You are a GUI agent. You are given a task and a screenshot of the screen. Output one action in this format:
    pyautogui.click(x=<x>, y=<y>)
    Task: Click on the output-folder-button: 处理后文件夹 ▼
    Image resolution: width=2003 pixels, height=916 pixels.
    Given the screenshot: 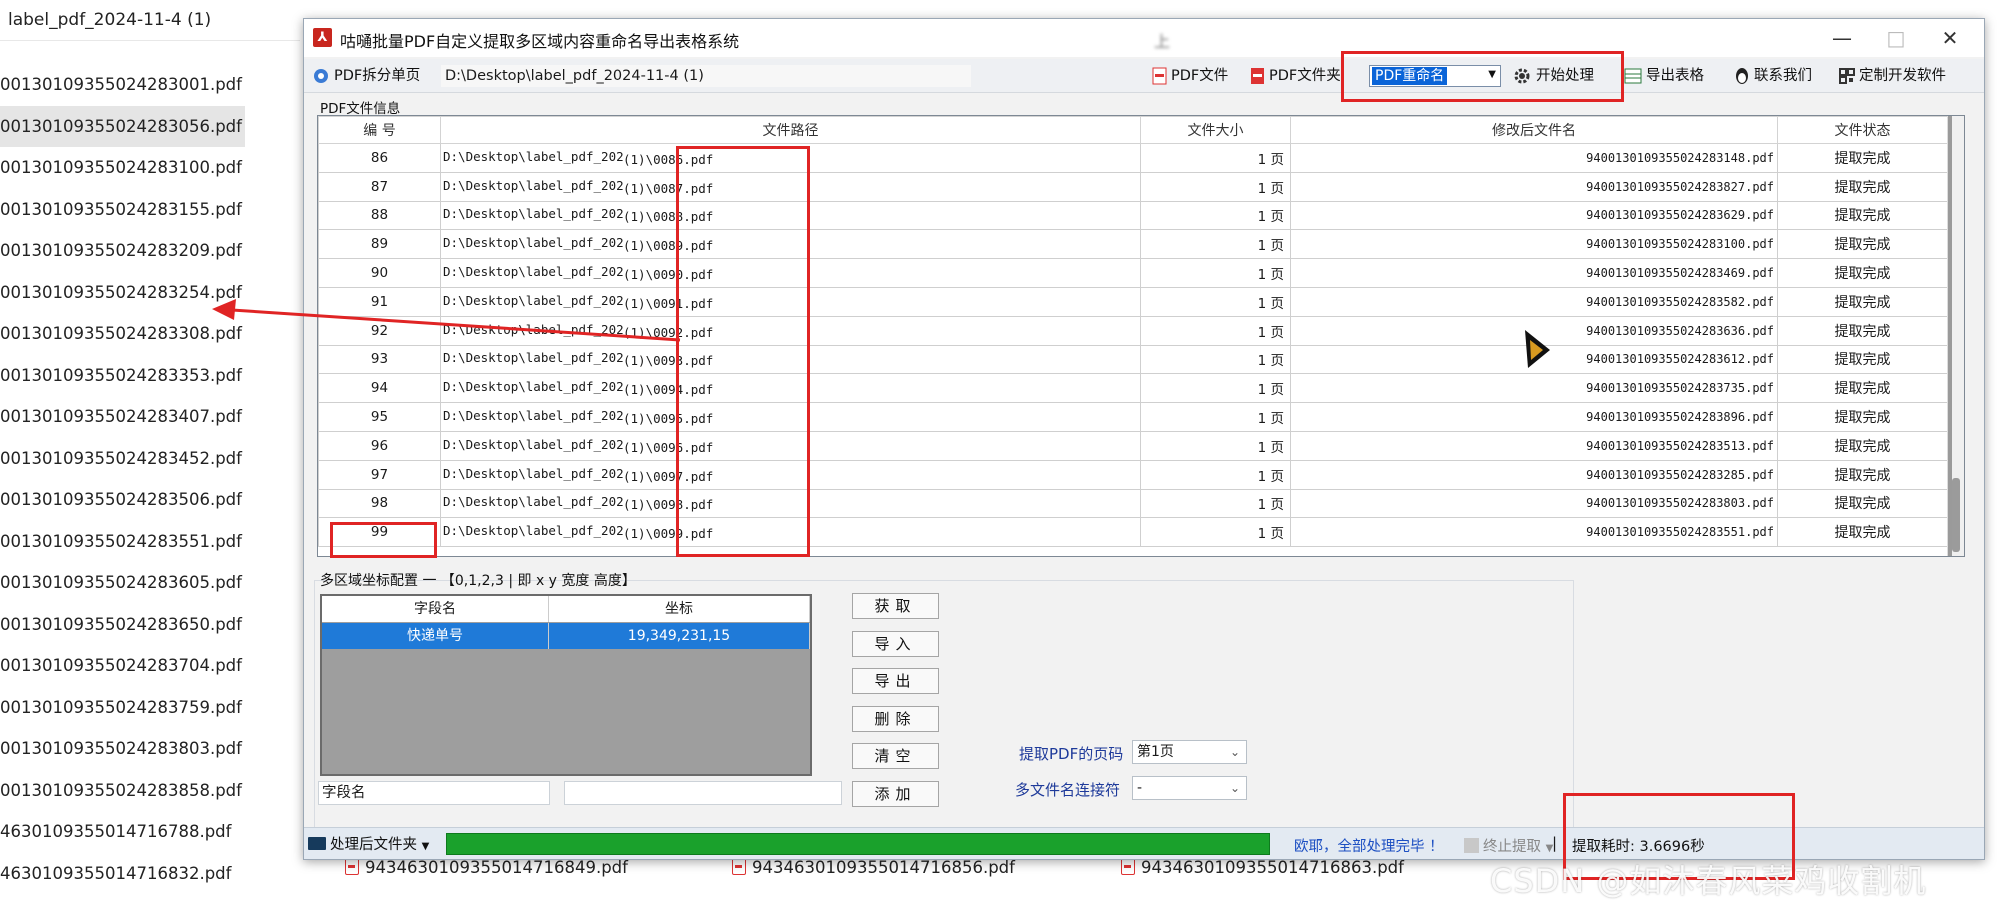 What is the action you would take?
    pyautogui.click(x=368, y=843)
    